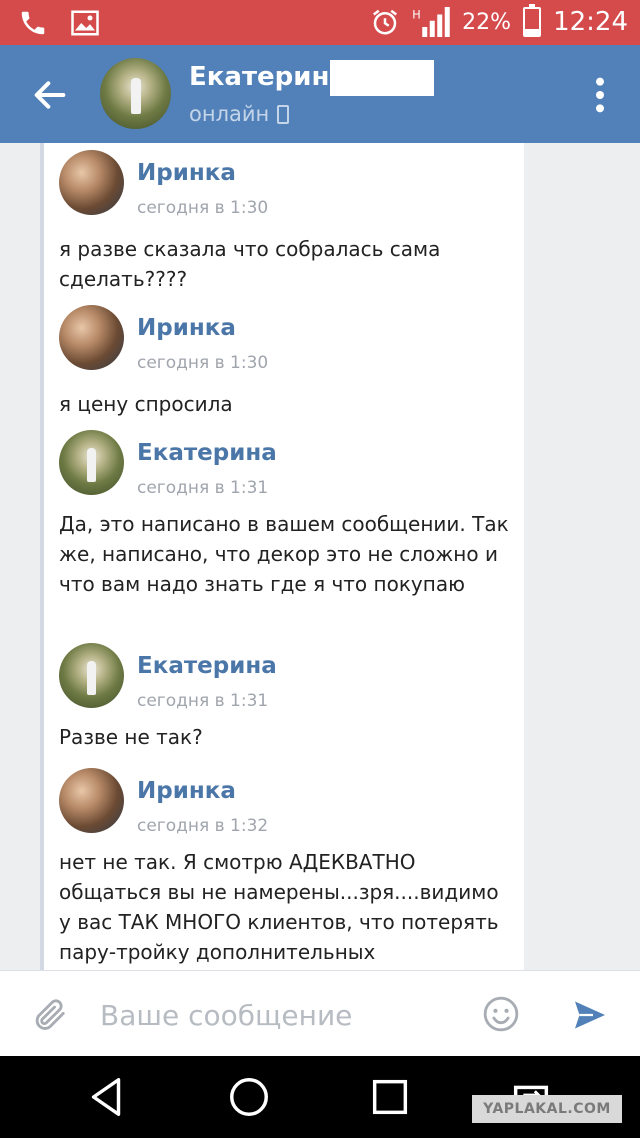 The width and height of the screenshot is (640, 1138). Describe the element at coordinates (382, 78) in the screenshot. I see `redaction-box` at that location.